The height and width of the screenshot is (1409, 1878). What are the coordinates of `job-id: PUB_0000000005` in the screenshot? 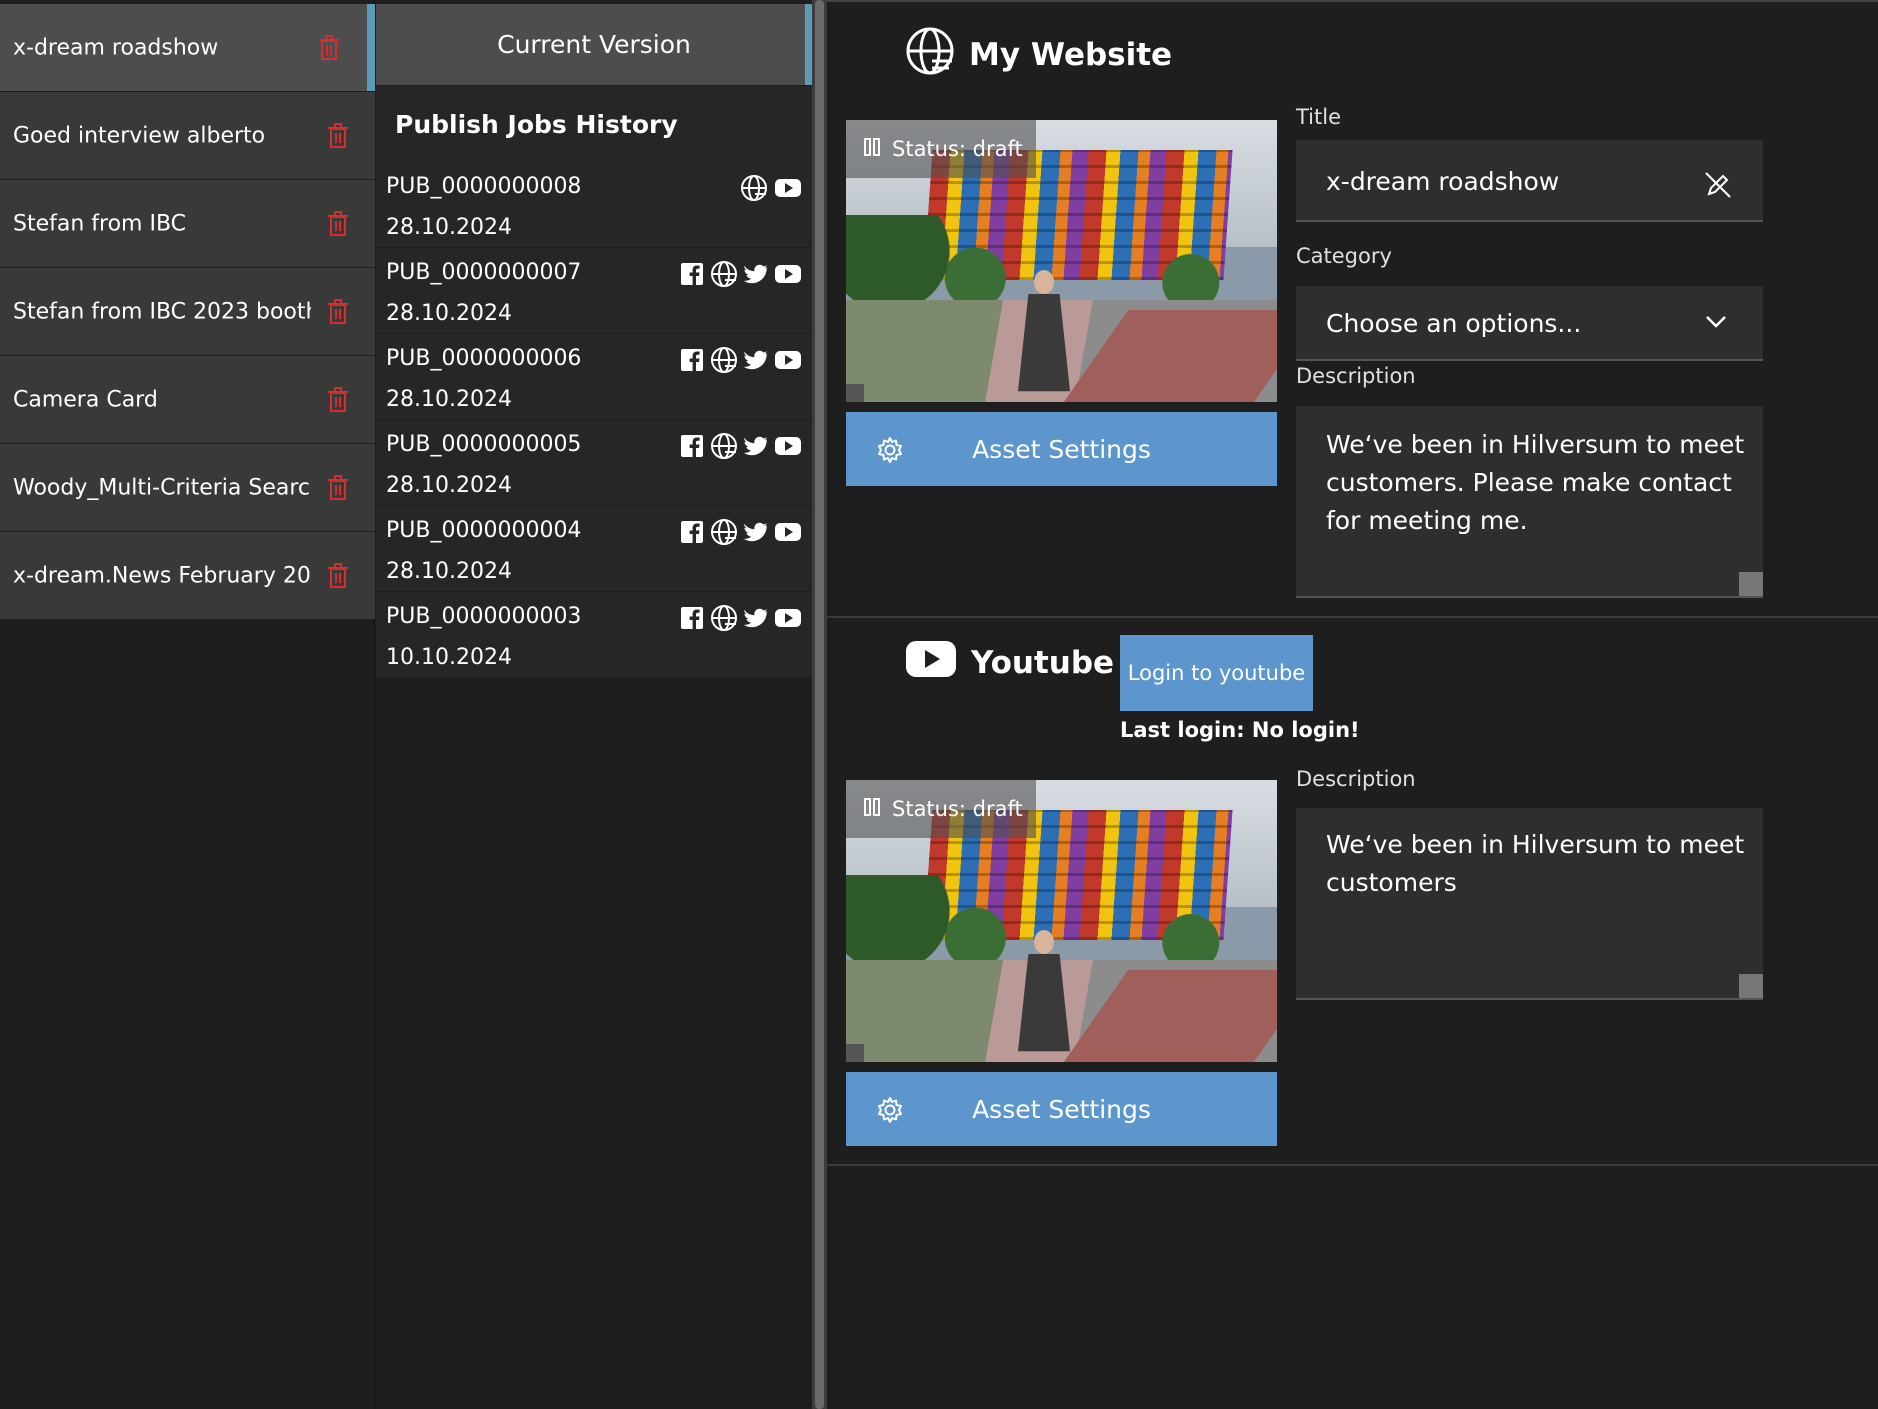 It's located at (484, 444).